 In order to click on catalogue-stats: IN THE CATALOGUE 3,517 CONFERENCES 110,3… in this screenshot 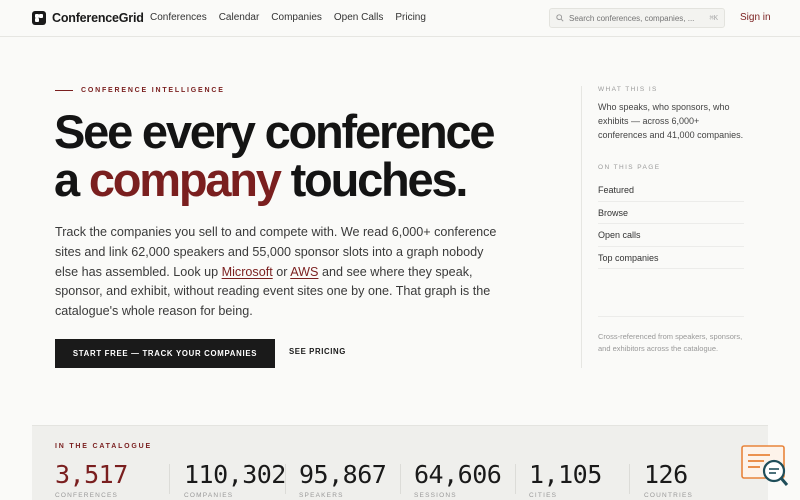, I will do `click(400, 462)`.